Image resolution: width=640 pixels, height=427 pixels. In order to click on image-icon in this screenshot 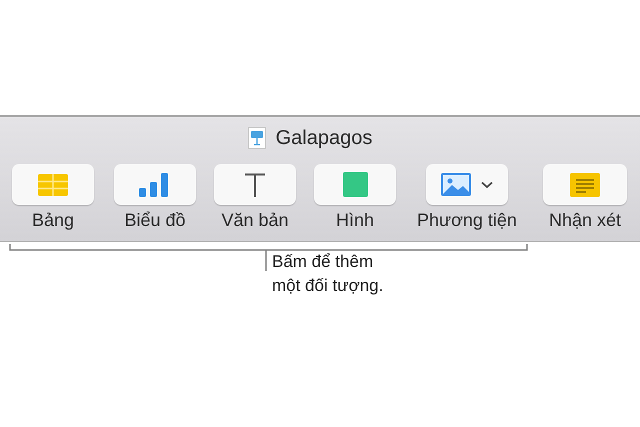, I will do `click(456, 184)`.